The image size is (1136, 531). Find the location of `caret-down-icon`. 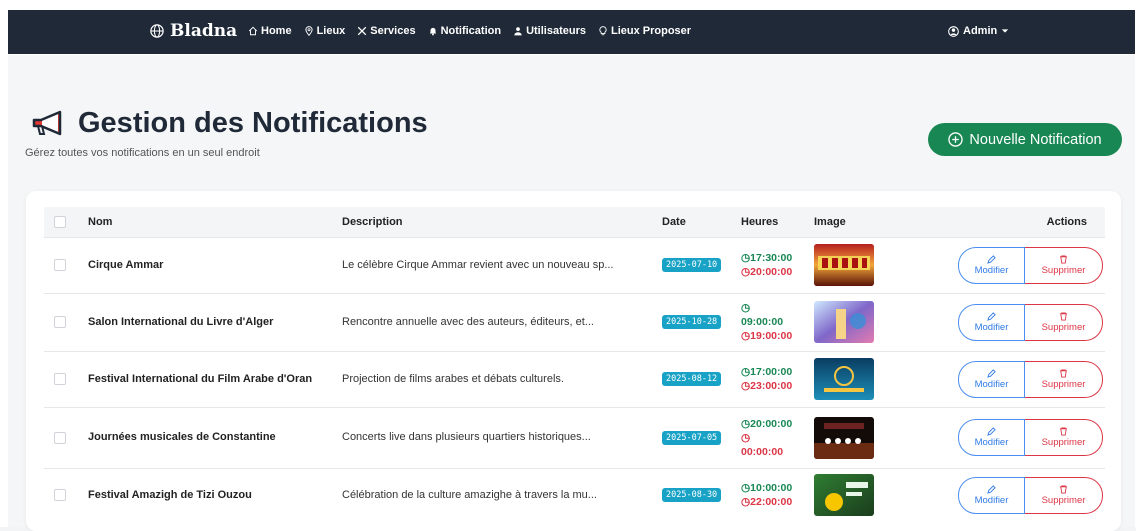

caret-down-icon is located at coordinates (1005, 31).